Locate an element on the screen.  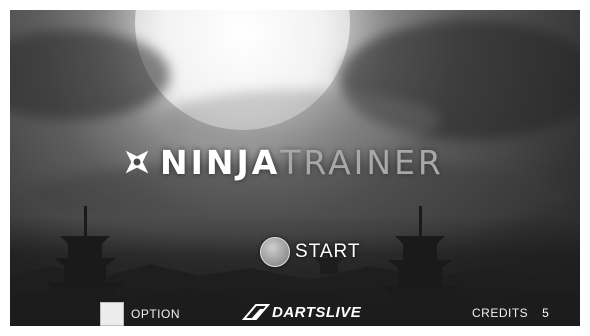
cloud is located at coordinates (300, 120).